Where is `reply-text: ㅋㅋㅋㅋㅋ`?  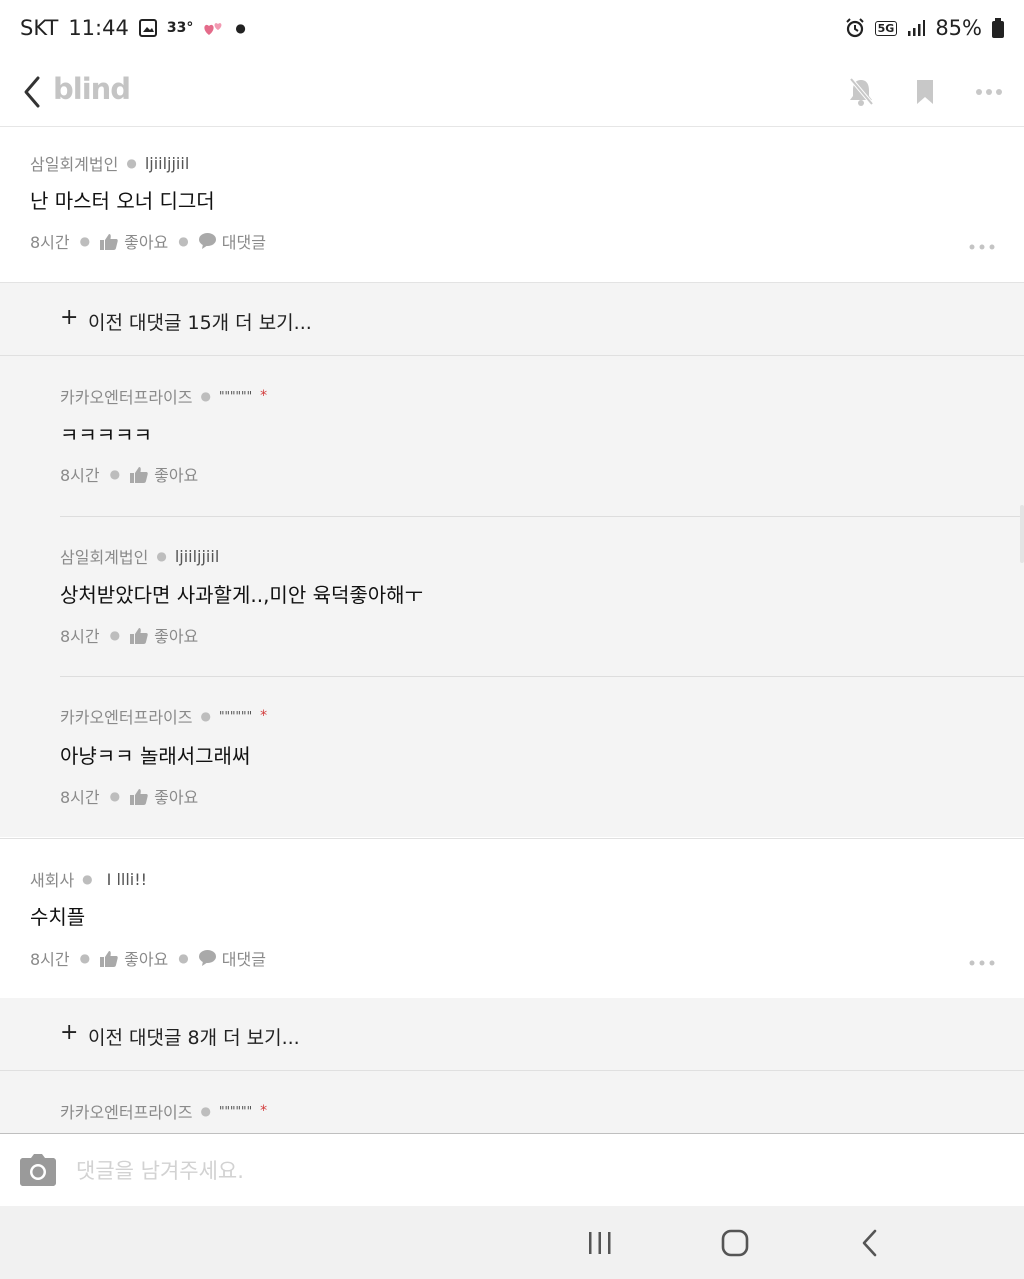 reply-text: ㅋㅋㅋㅋㅋ is located at coordinates (106, 435).